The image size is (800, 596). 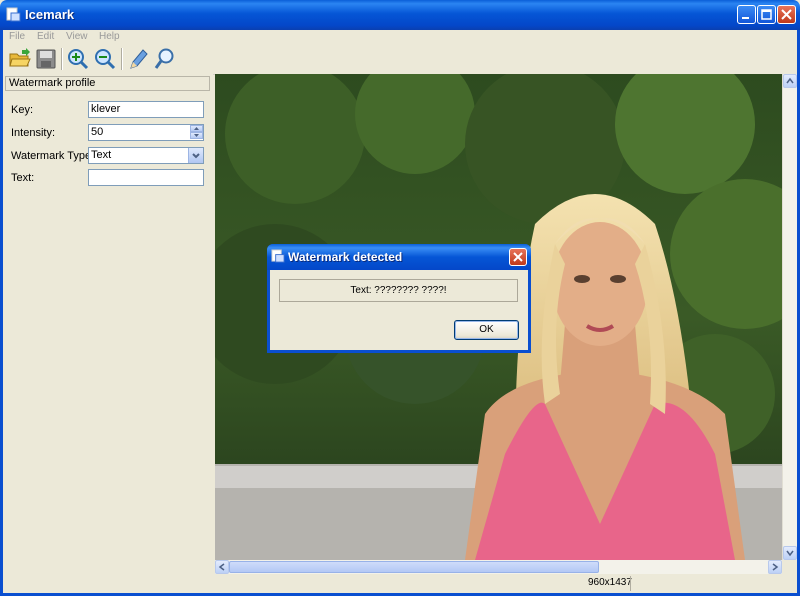 What do you see at coordinates (196, 128) in the screenshot?
I see `spin-up-icon` at bounding box center [196, 128].